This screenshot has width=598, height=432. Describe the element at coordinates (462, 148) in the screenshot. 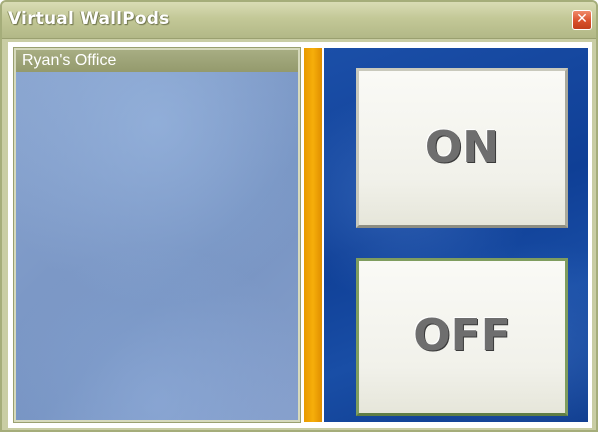

I see `on-button: ON` at that location.